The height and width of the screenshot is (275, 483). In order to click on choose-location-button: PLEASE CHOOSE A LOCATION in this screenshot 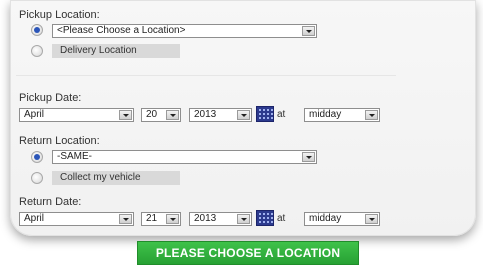, I will do `click(248, 253)`.